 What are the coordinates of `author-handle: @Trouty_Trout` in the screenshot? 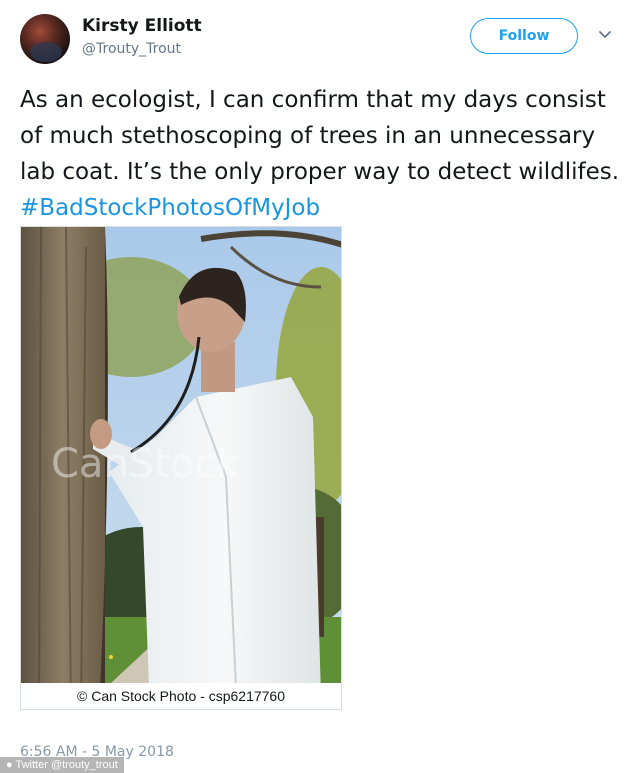 It's located at (131, 49).